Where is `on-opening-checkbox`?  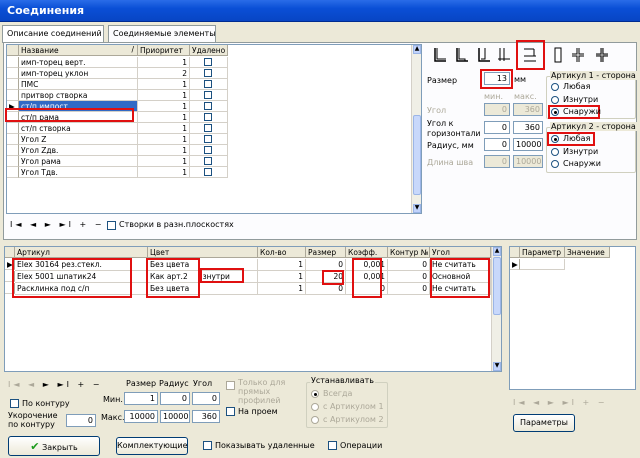 on-opening-checkbox is located at coordinates (230, 411).